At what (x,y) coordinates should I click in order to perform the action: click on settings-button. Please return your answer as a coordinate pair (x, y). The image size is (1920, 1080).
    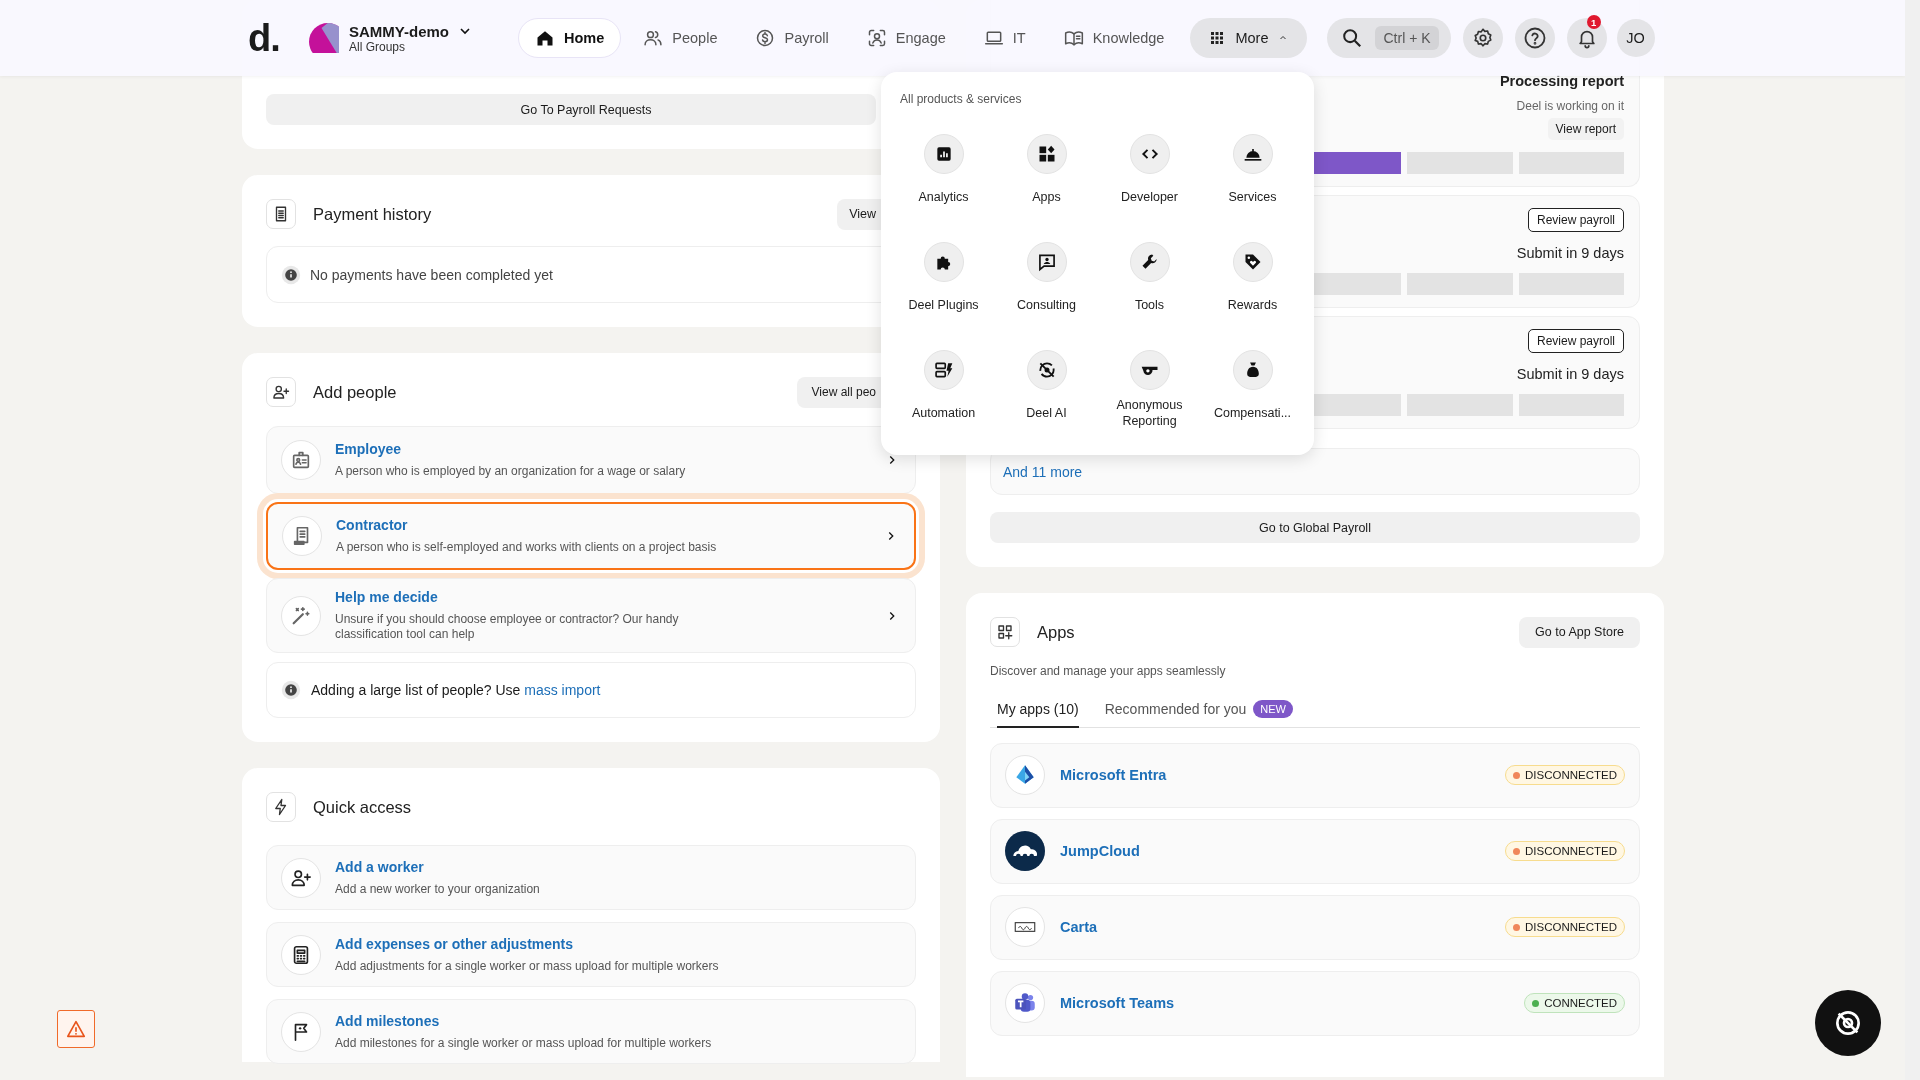
    Looking at the image, I should click on (1482, 38).